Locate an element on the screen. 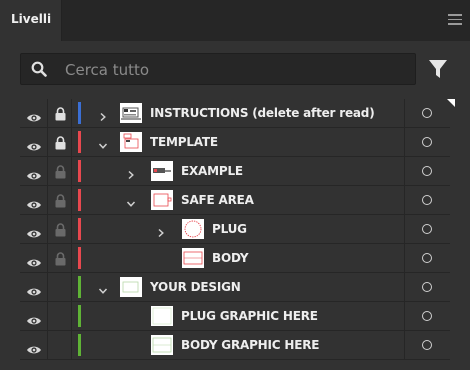  layer-name: INSTRUCTIONS (delete after read) is located at coordinates (262, 113).